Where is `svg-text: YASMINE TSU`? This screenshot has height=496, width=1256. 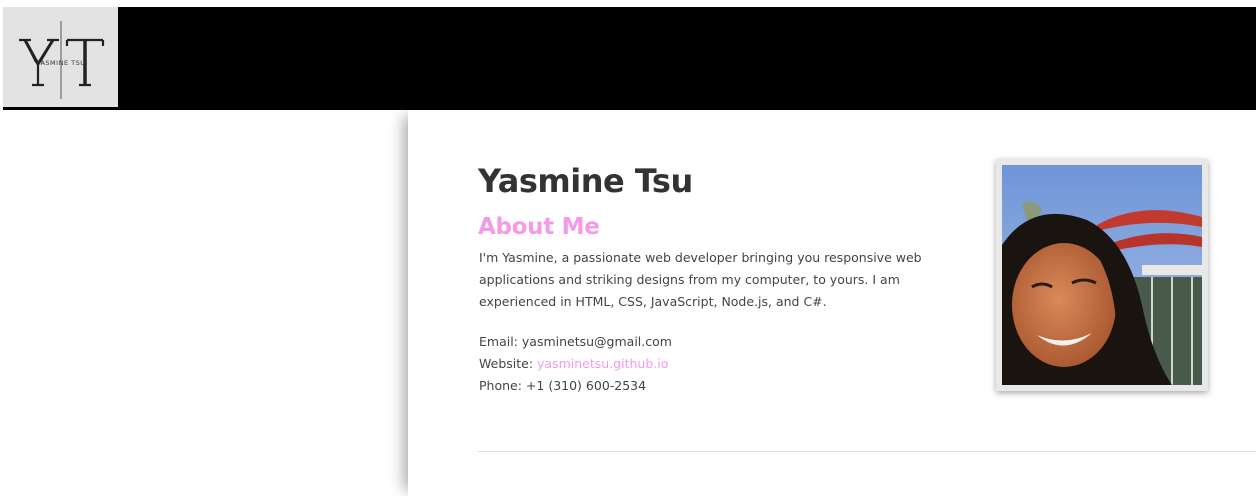
svg-text: YASMINE TSU is located at coordinates (61, 63).